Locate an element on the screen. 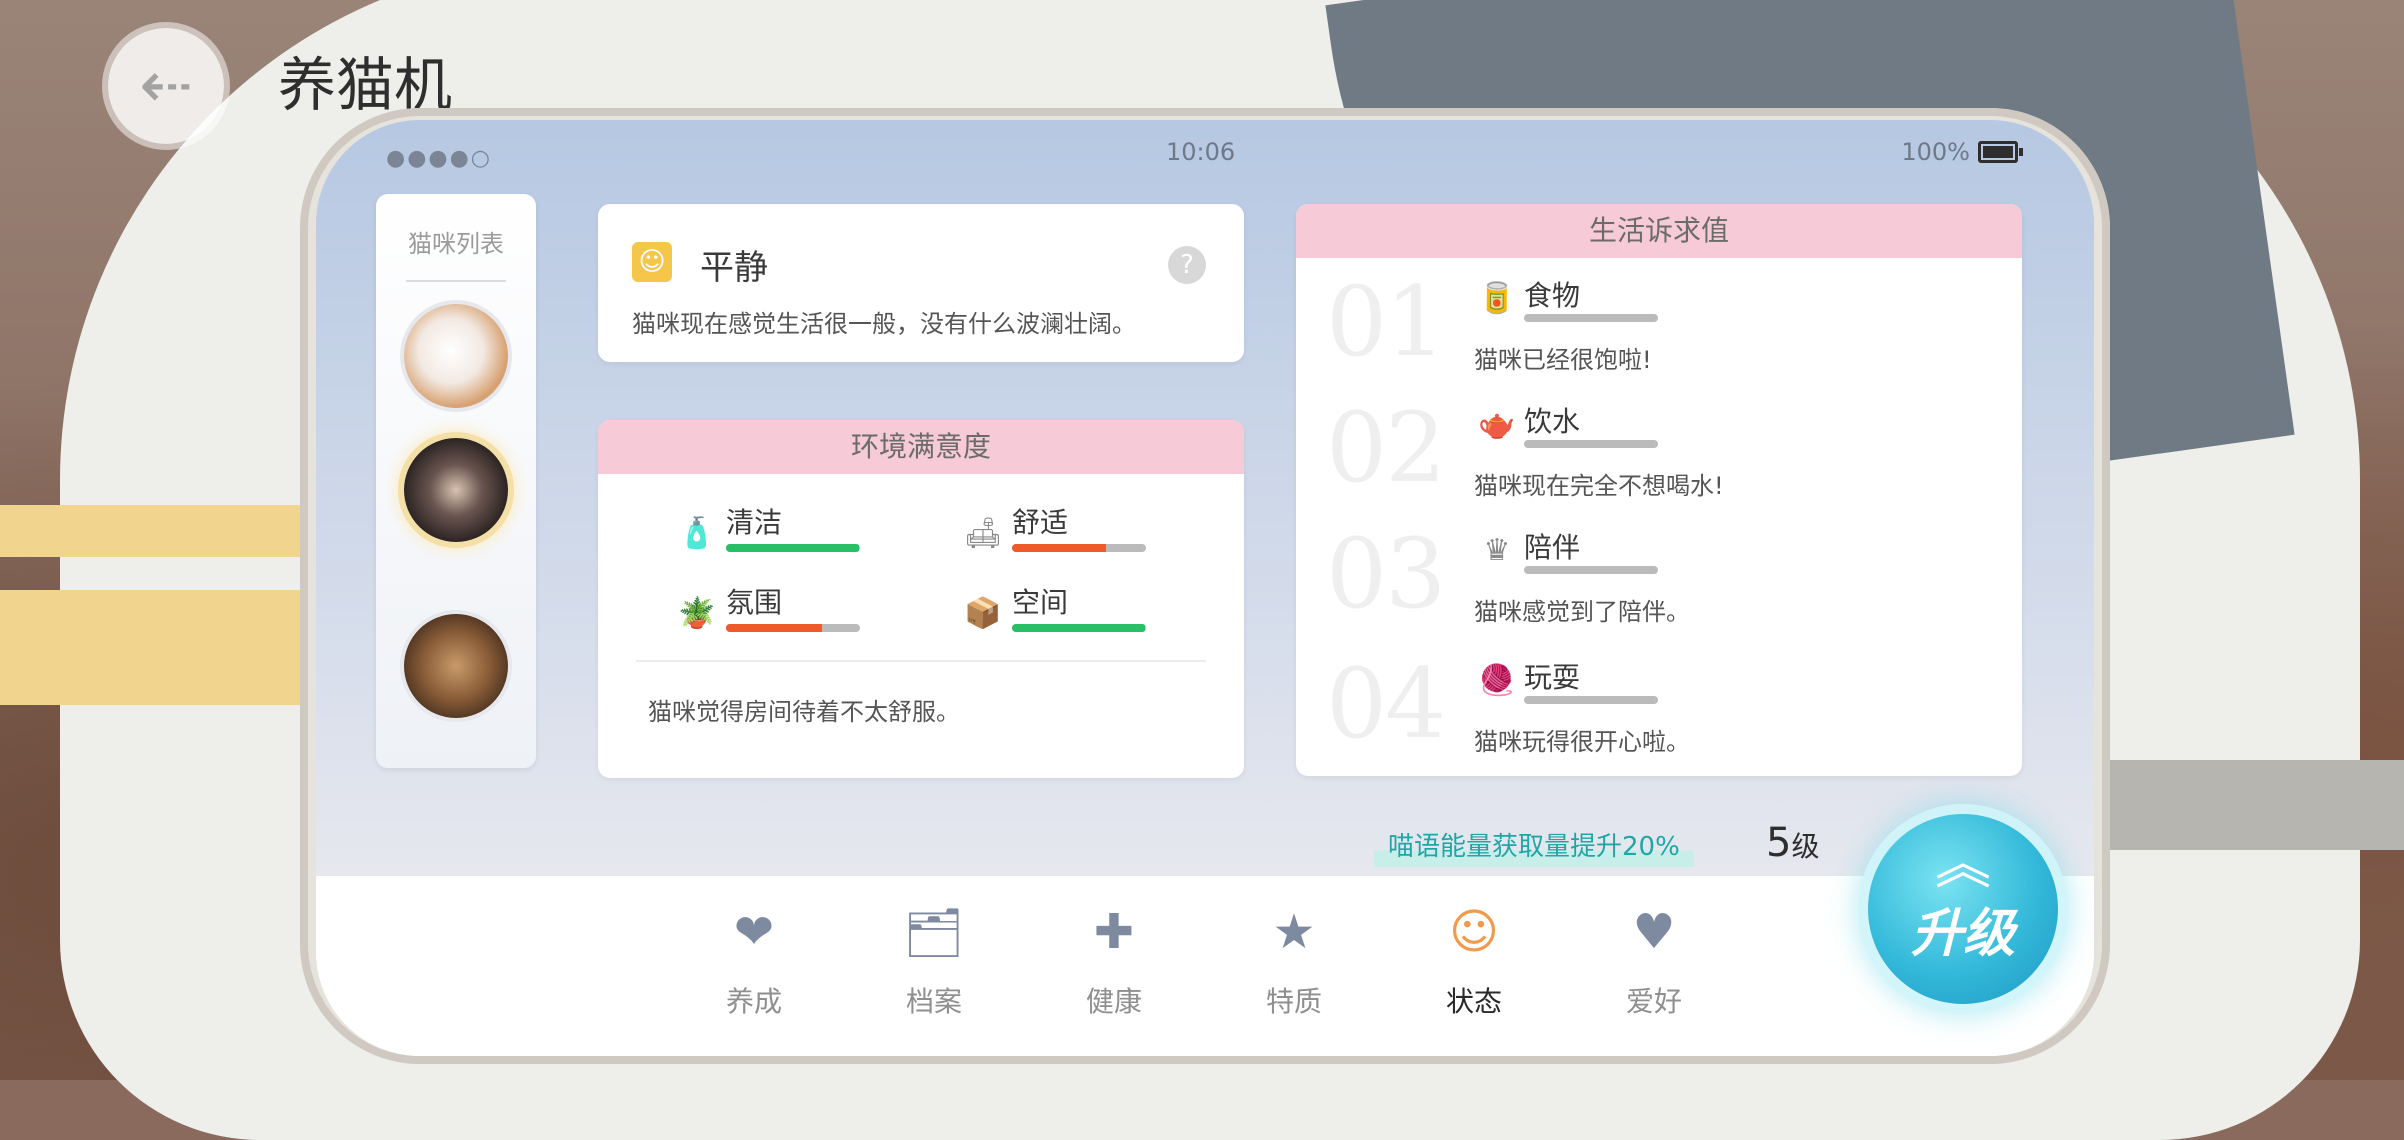  life-need-number: 04 is located at coordinates (1386, 704).